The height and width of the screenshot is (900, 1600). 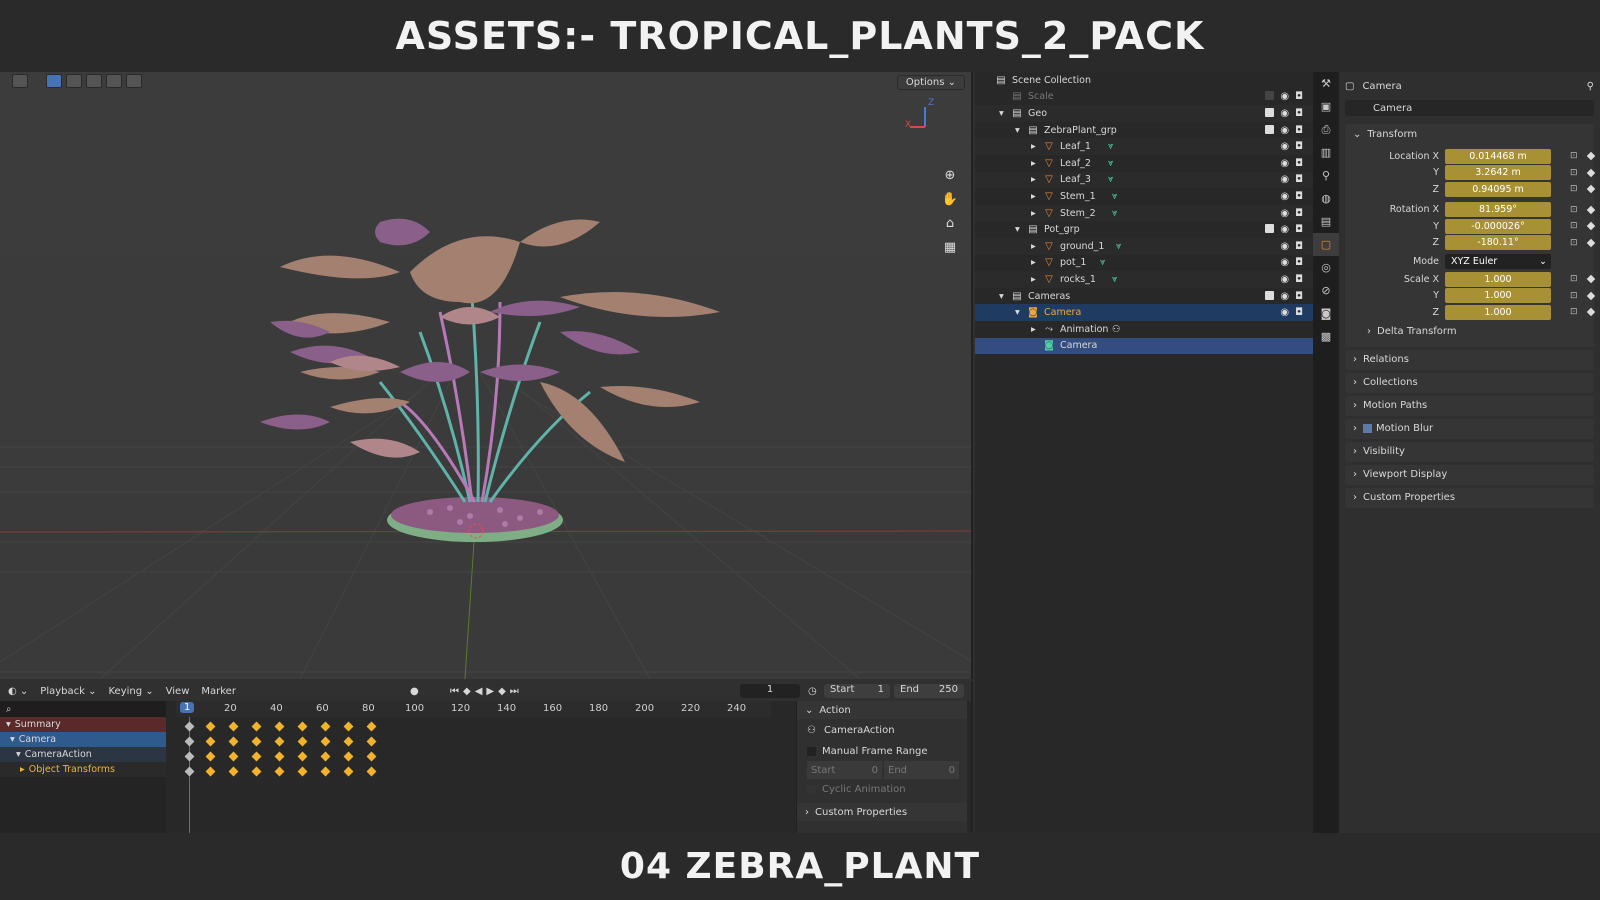 What do you see at coordinates (1326, 152) in the screenshot?
I see `view-layer-tab-icon: ▥` at bounding box center [1326, 152].